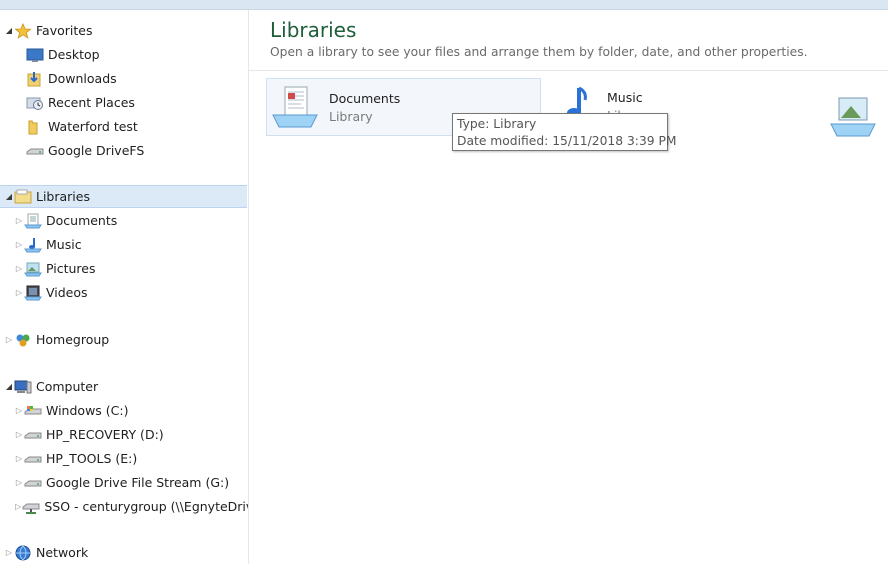  Describe the element at coordinates (92, 458) in the screenshot. I see `nav-label: HP_TOOLS (E:)` at that location.